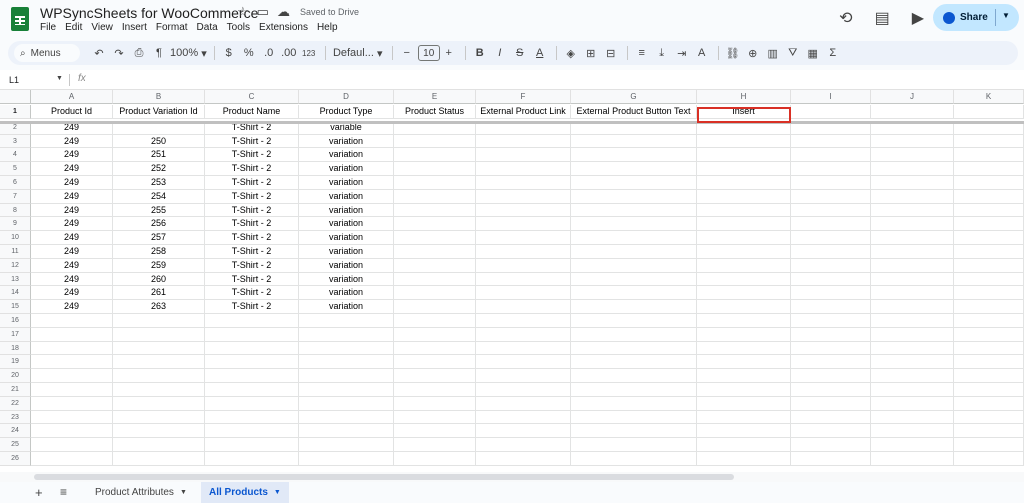  I want to click on name-box-dropdown-icon: ▼, so click(59, 78).